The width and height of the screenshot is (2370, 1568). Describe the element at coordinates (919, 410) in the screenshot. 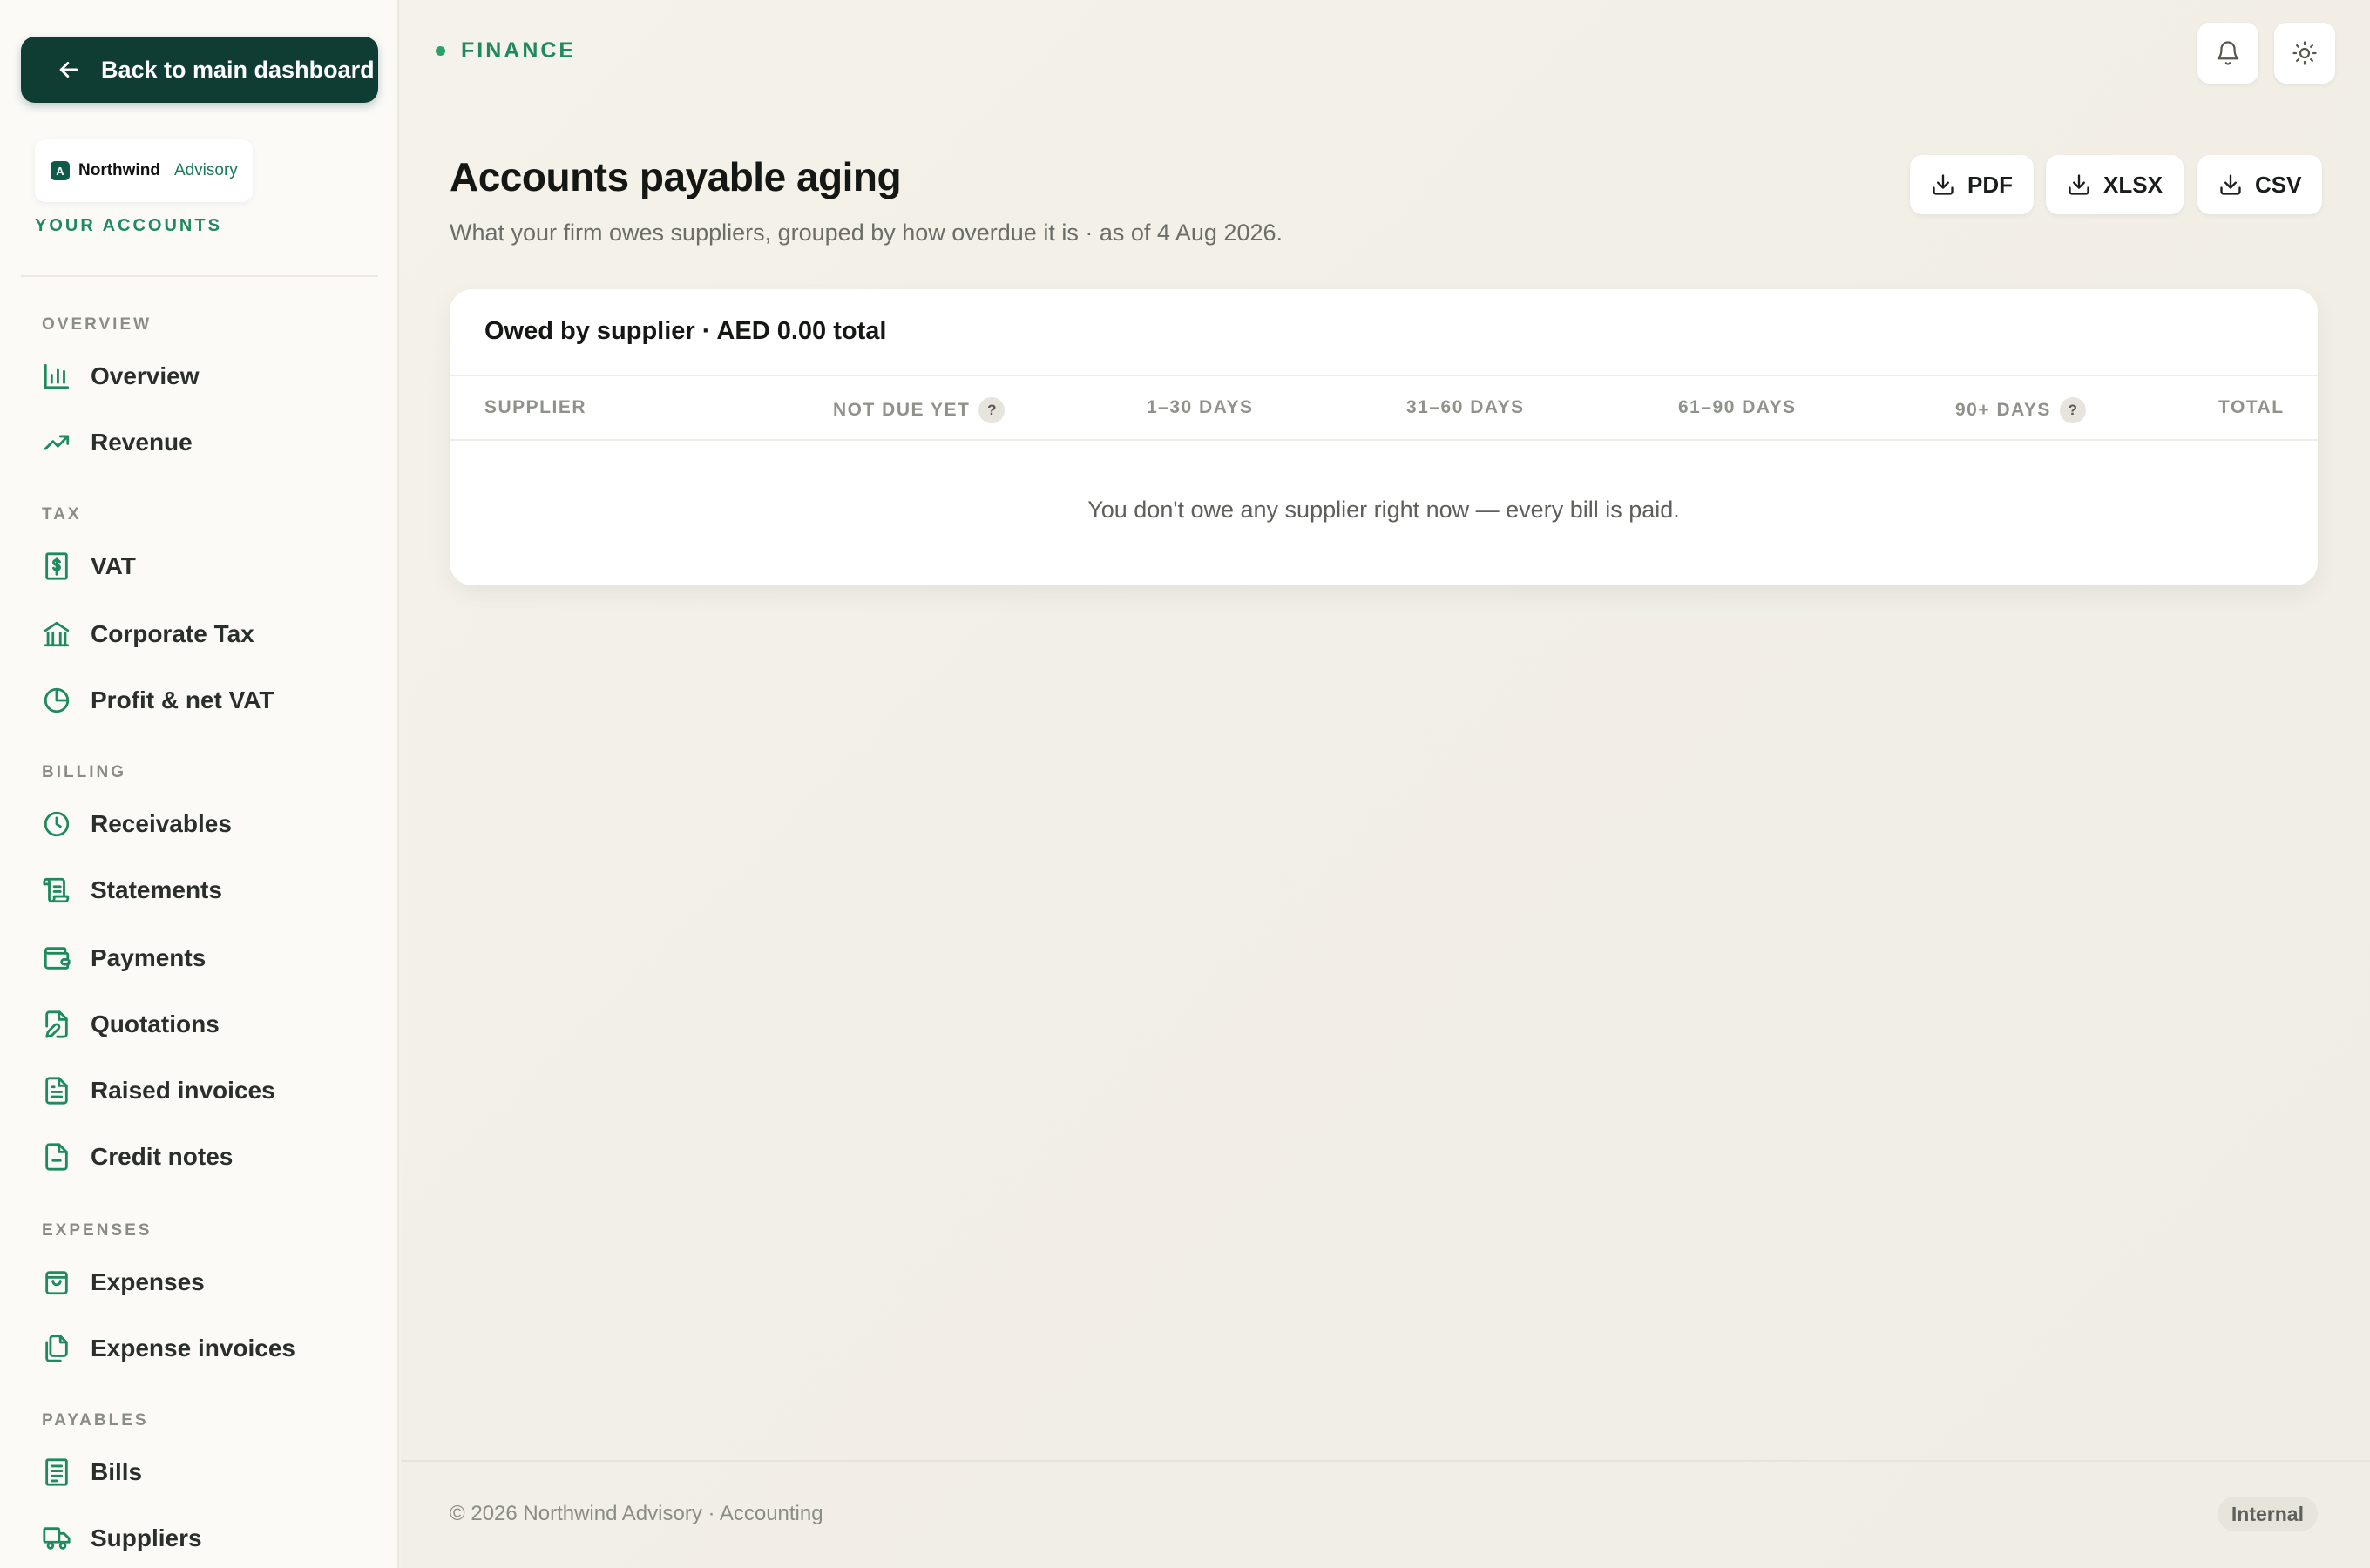

I see `col-header-not-due: NOT DUE YET ?` at that location.